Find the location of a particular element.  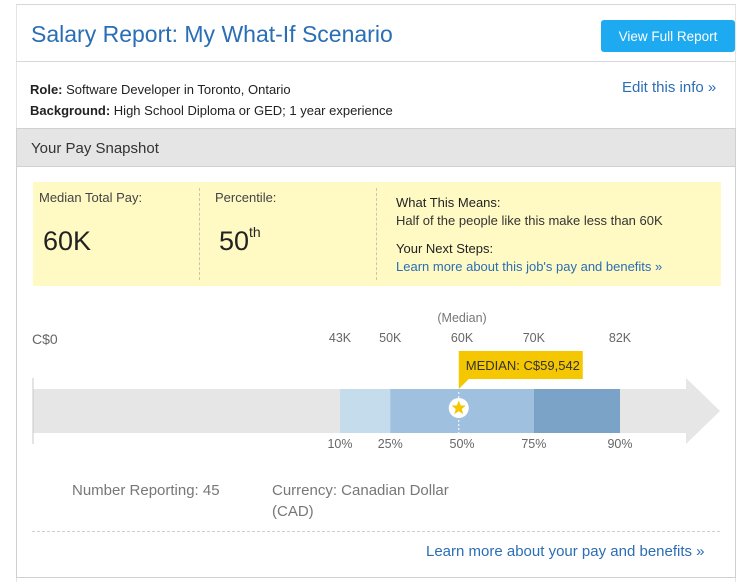

percentile-label: 50% is located at coordinates (462, 444).